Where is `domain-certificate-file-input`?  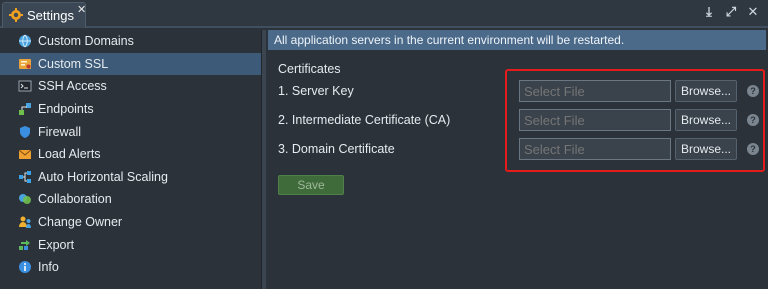 domain-certificate-file-input is located at coordinates (595, 149).